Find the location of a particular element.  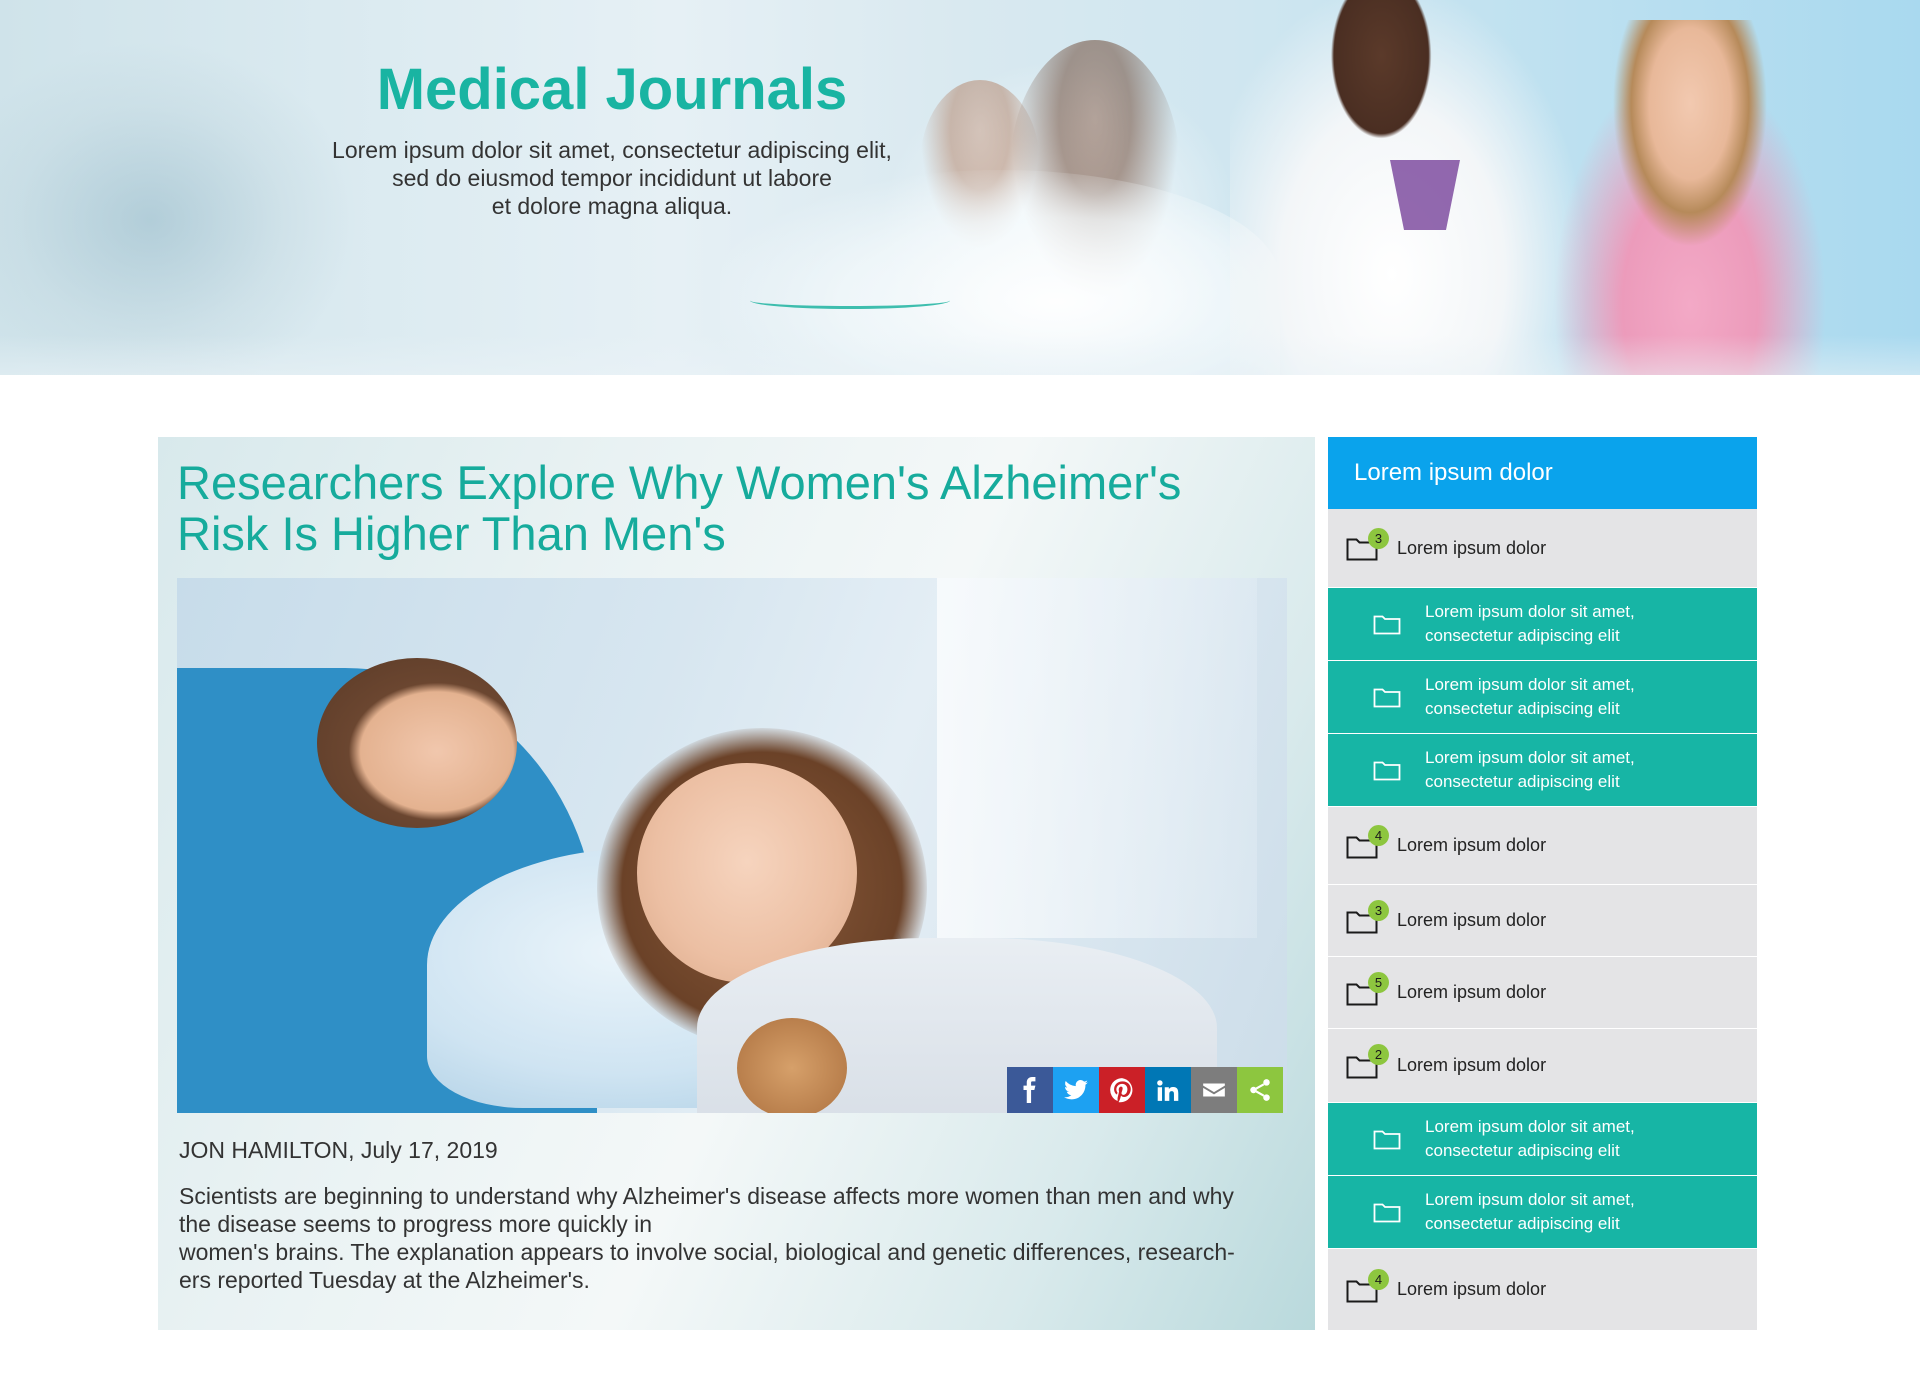

count-badge: 2 is located at coordinates (1378, 1054).